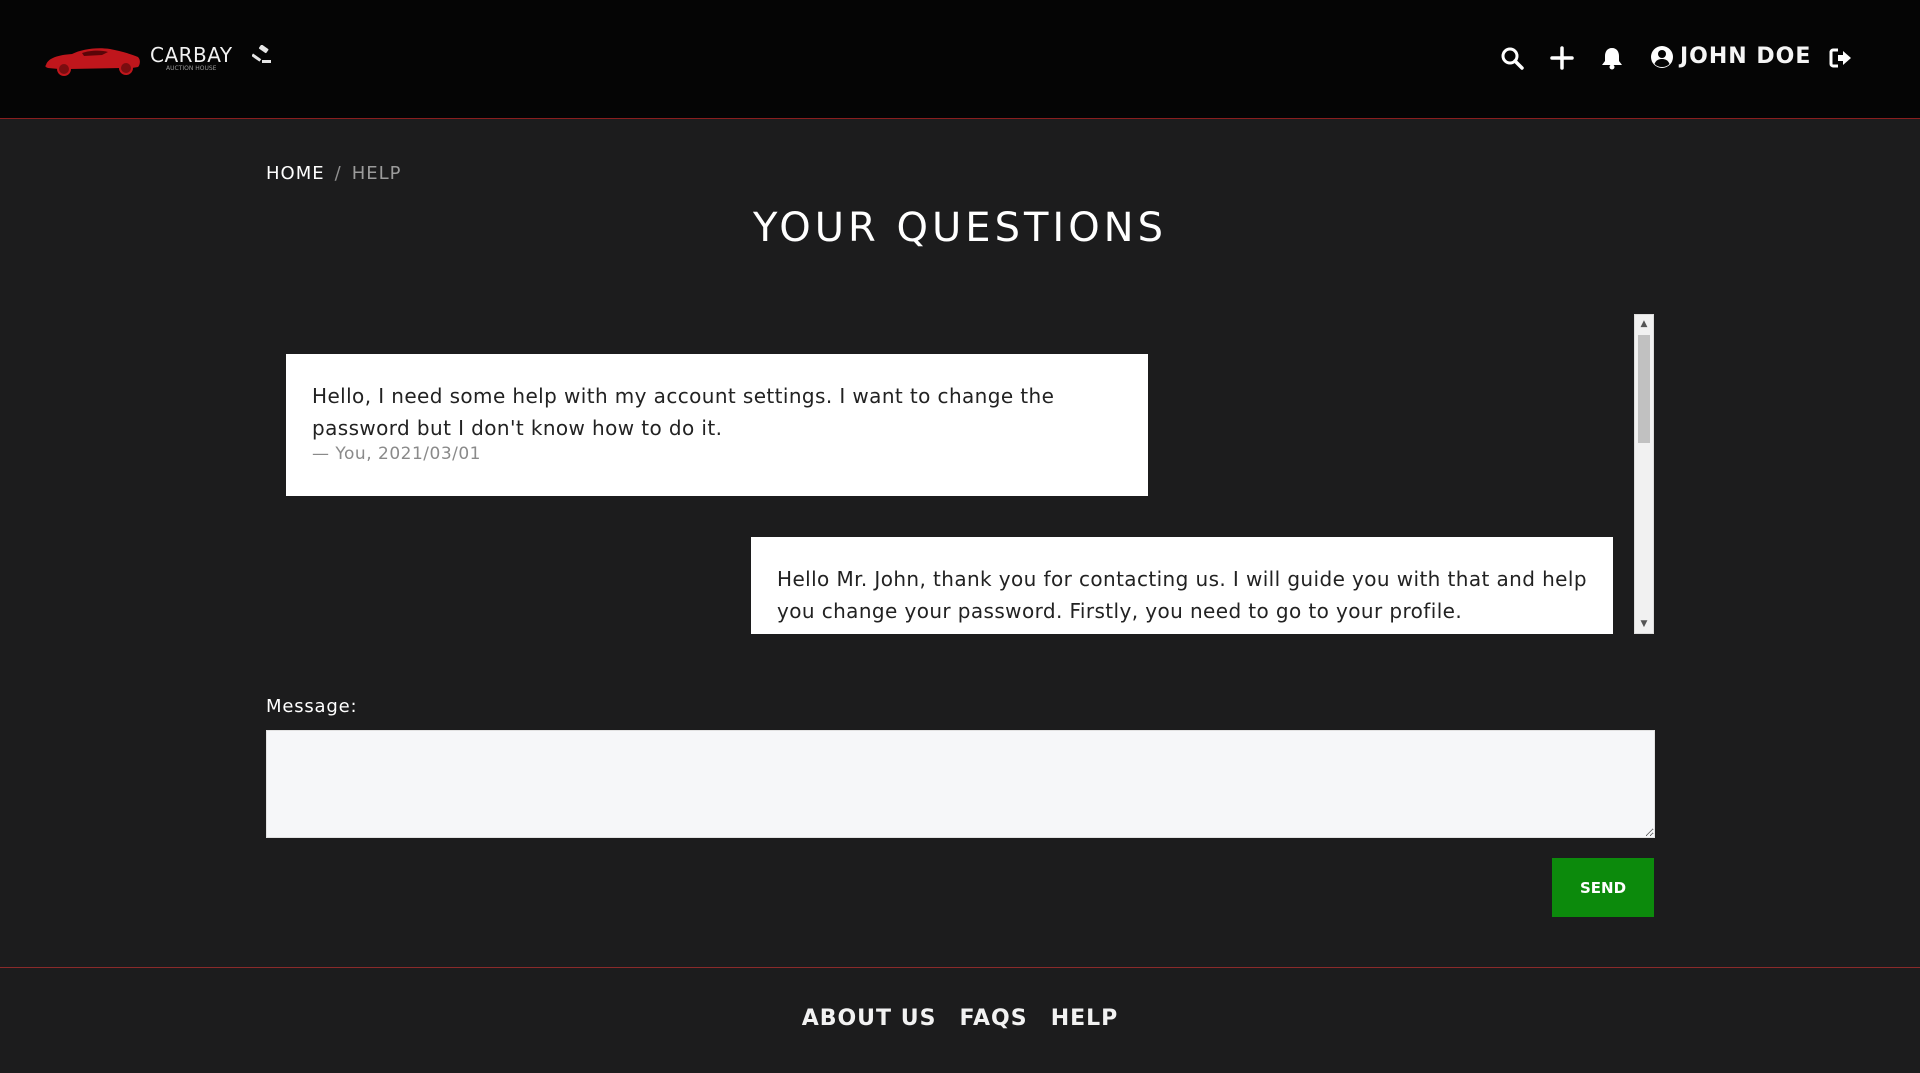  Describe the element at coordinates (1562, 58) in the screenshot. I see `plus-icon` at that location.